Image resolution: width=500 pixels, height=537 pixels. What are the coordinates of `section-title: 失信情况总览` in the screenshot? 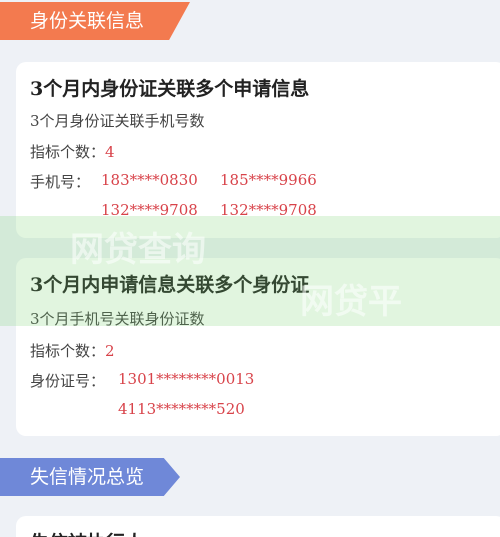 It's located at (87, 477).